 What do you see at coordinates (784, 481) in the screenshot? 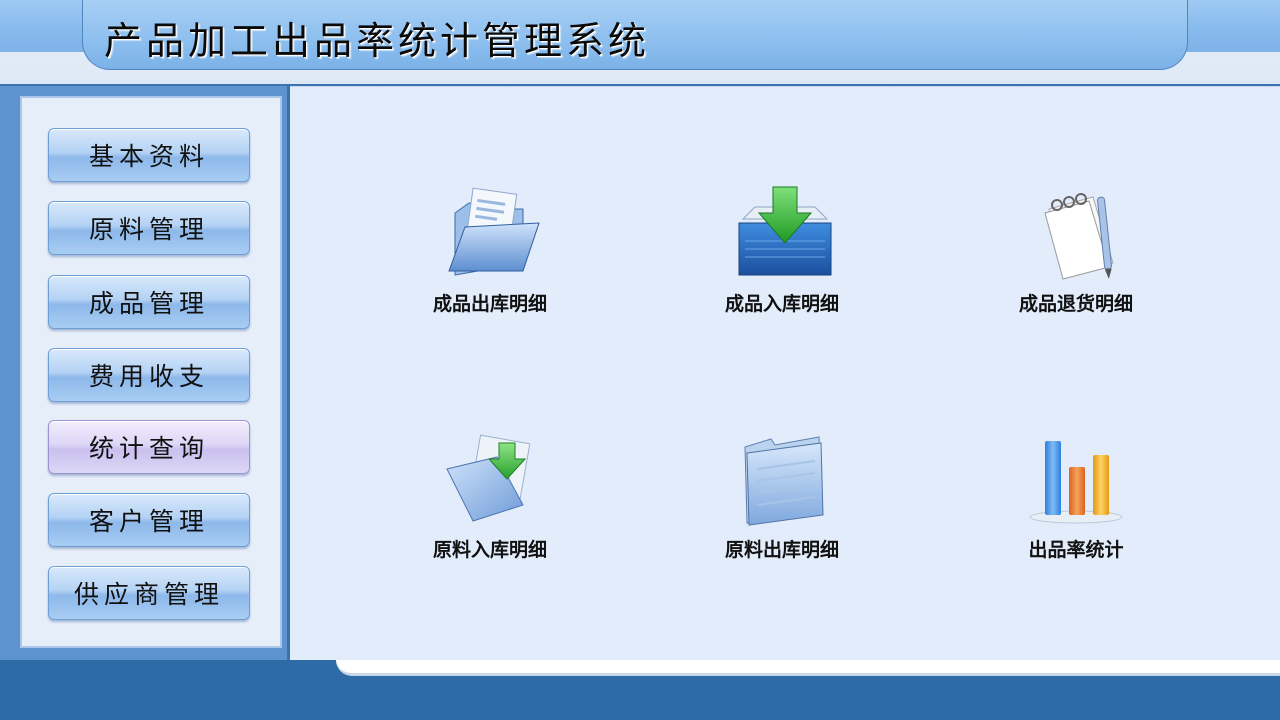
I see `blue-folder-icon` at bounding box center [784, 481].